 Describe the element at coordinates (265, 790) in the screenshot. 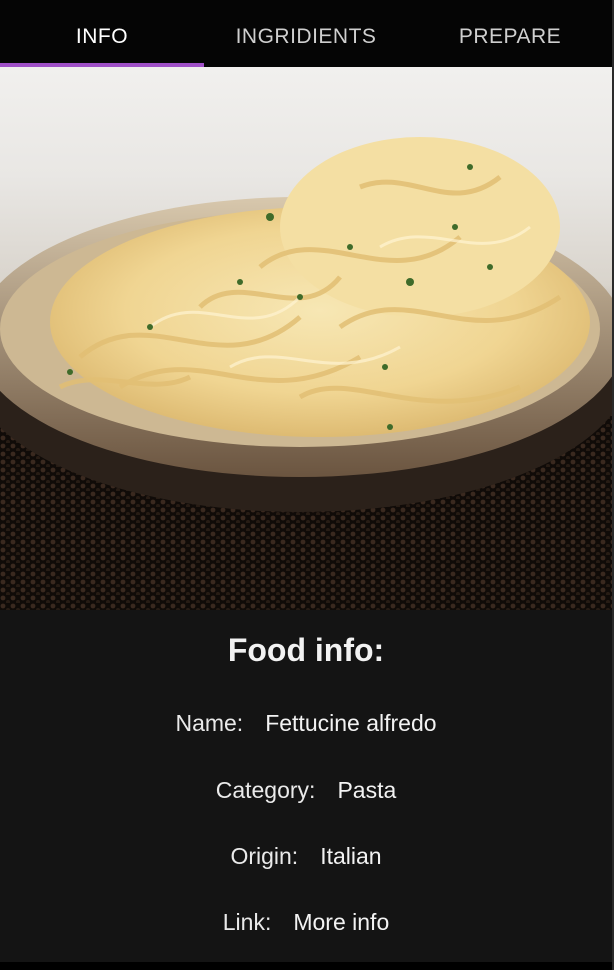

I see `category-label: Category:` at that location.